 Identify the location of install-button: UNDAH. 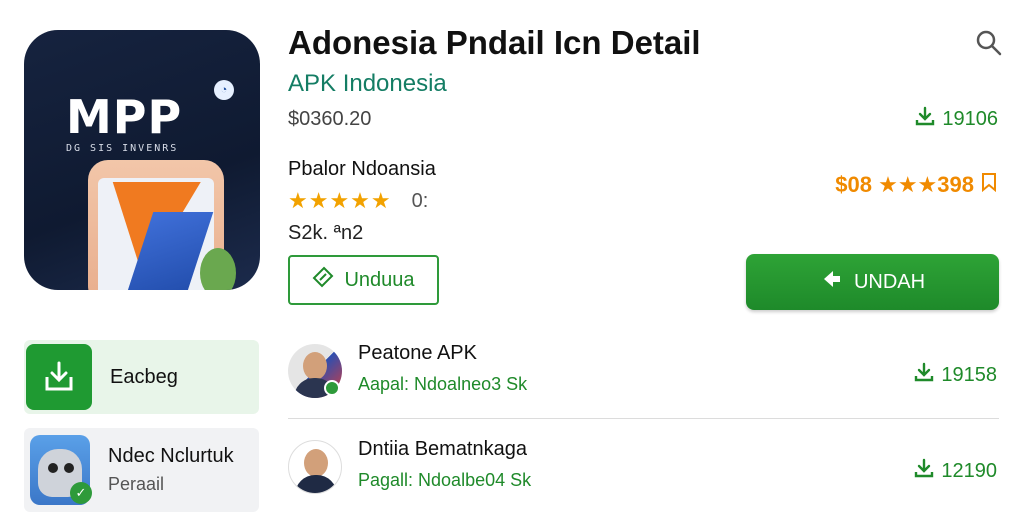
(872, 282).